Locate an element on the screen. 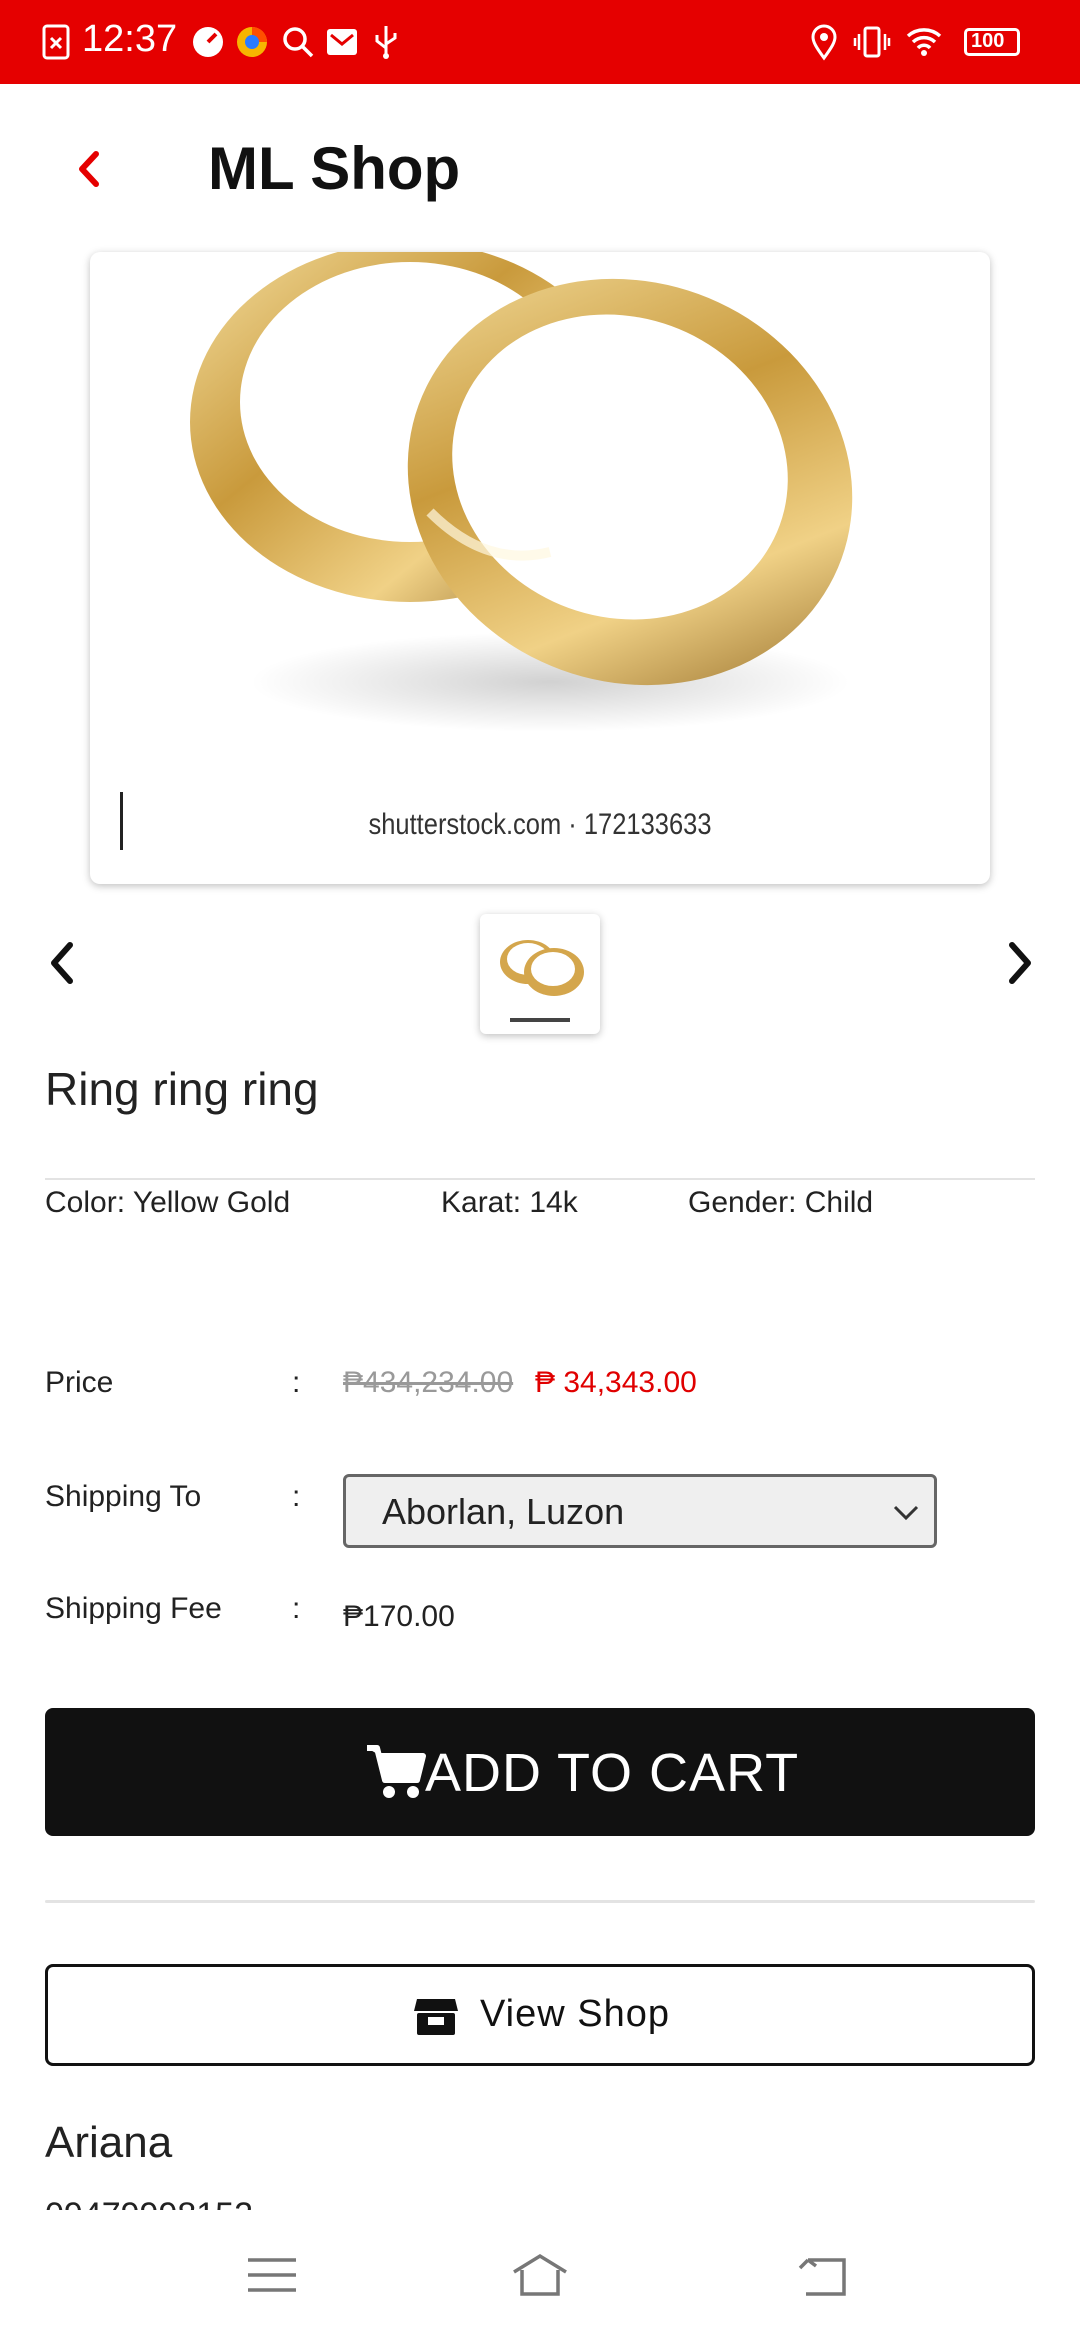 The width and height of the screenshot is (1080, 2340). original-price: ₱434,234.00 is located at coordinates (428, 1382).